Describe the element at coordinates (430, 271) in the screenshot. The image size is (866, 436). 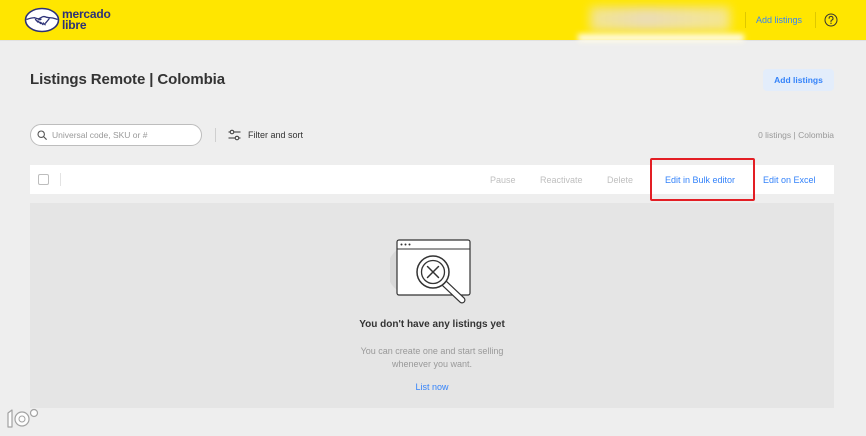
I see `browser-search-no-results-illustration` at that location.